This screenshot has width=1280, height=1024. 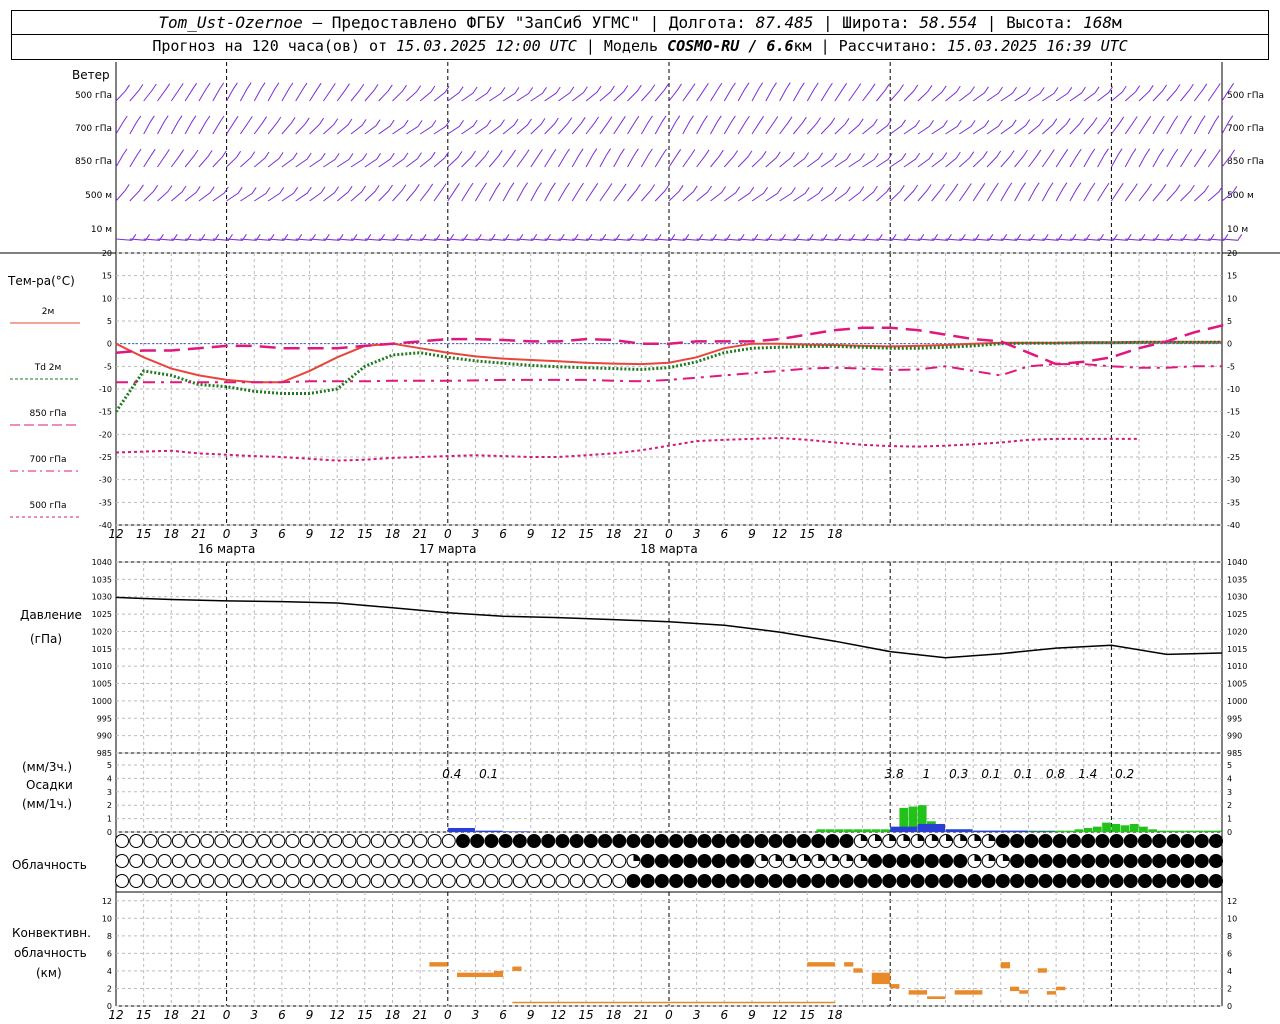 What do you see at coordinates (1229, 1006) in the screenshot?
I see `conv-tick-right: 0` at bounding box center [1229, 1006].